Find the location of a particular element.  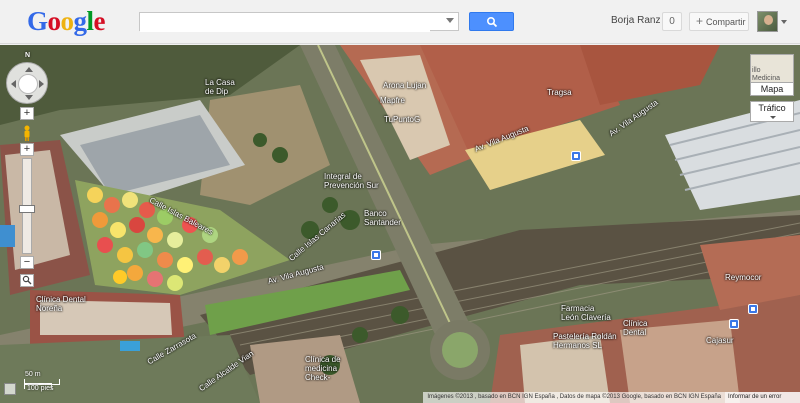

search-map-button is located at coordinates (27, 280).